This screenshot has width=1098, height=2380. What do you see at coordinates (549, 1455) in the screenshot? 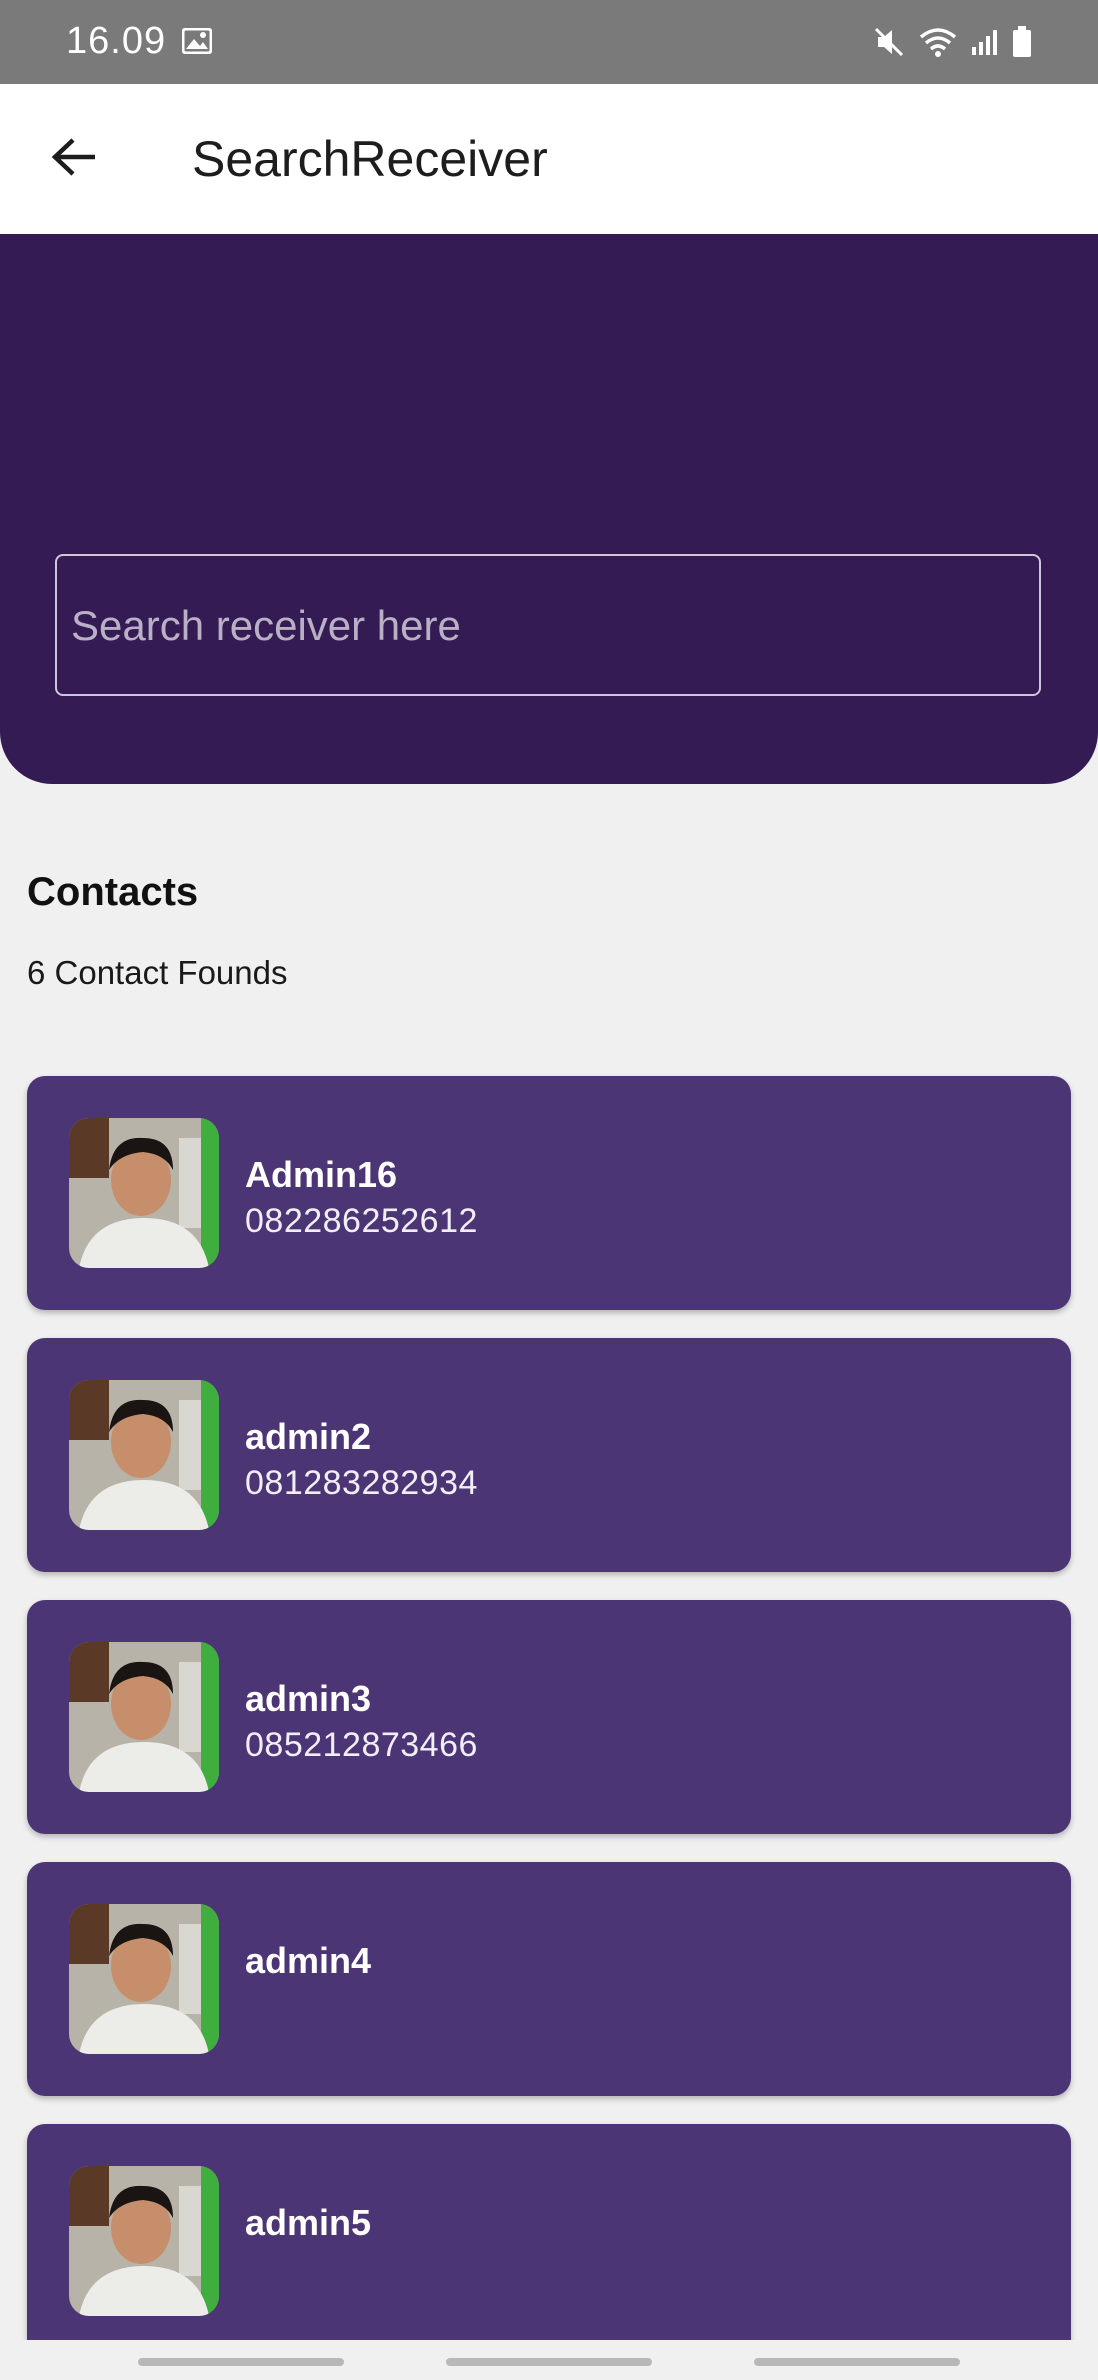
I see `contact-card: admin2 081283282934` at bounding box center [549, 1455].